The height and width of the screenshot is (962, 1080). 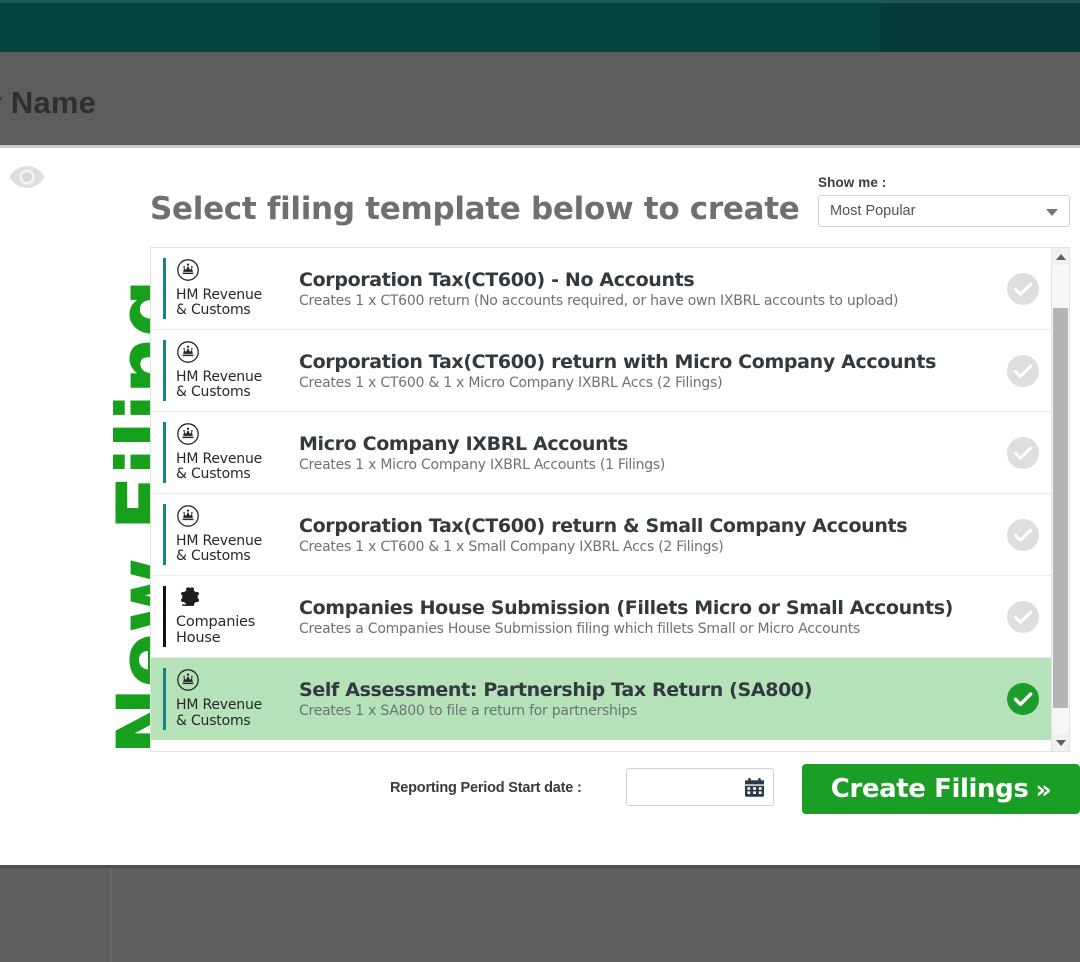 What do you see at coordinates (228, 599) in the screenshot?
I see `companies-house-crest-icon` at bounding box center [228, 599].